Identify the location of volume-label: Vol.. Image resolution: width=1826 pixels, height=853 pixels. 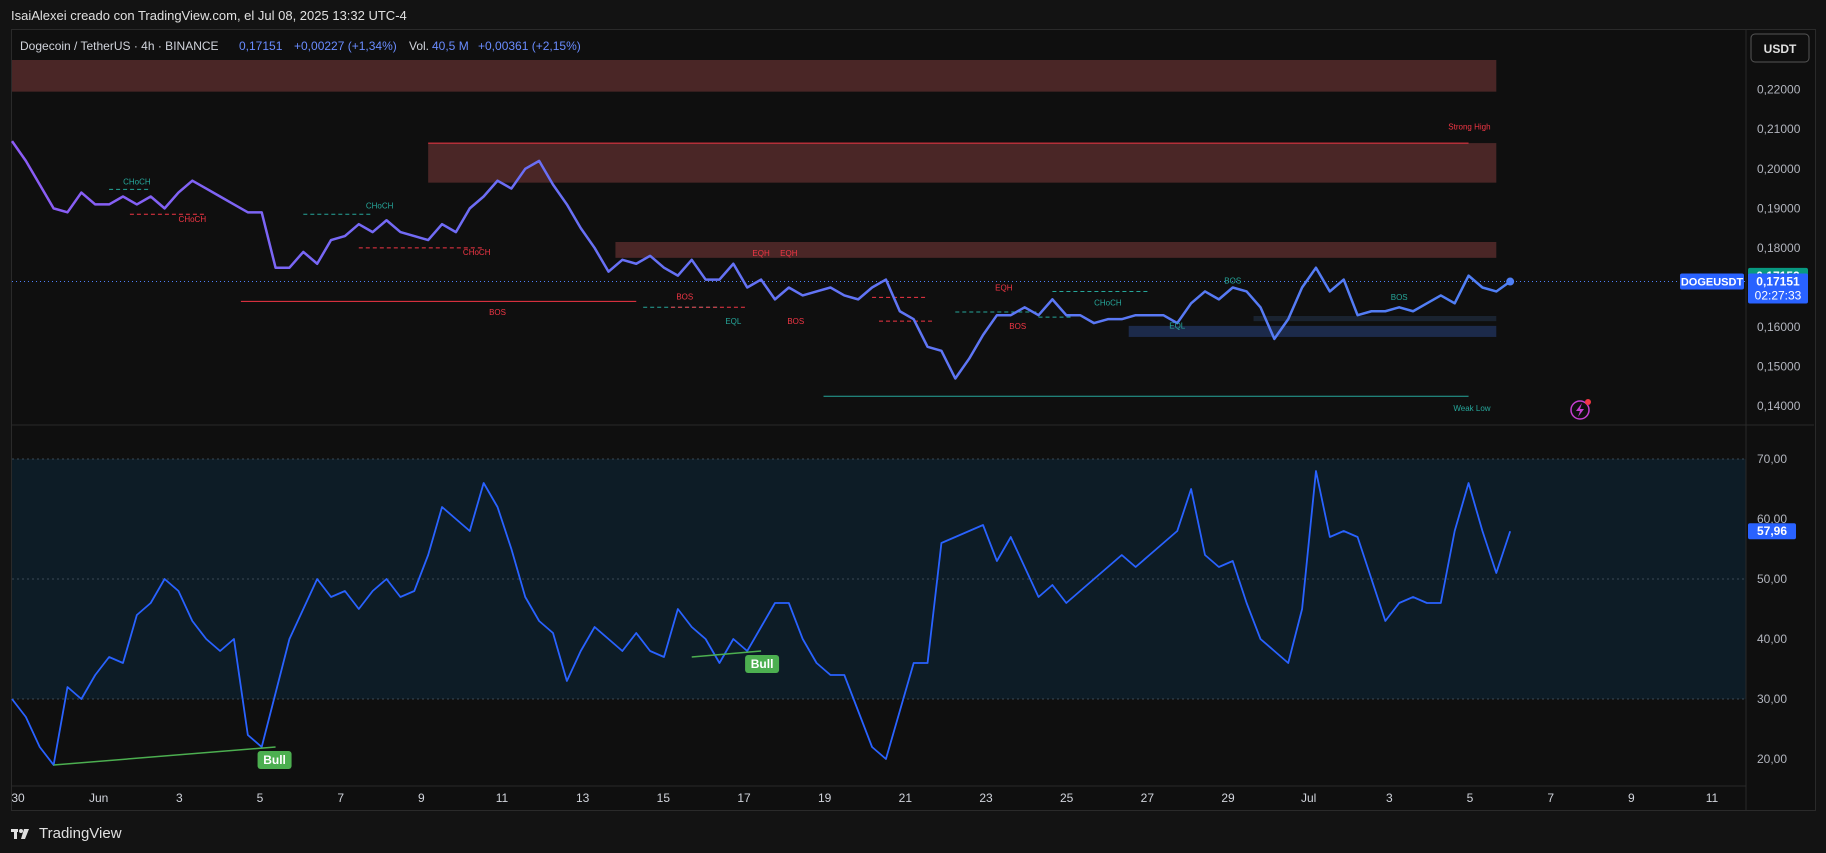
(419, 46).